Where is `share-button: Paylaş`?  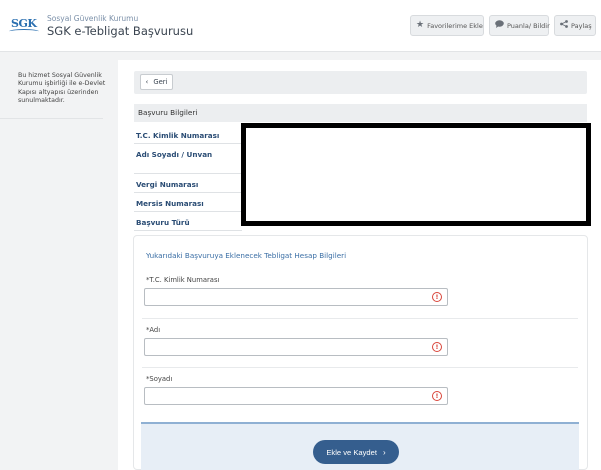
share-button: Paylaş is located at coordinates (575, 25).